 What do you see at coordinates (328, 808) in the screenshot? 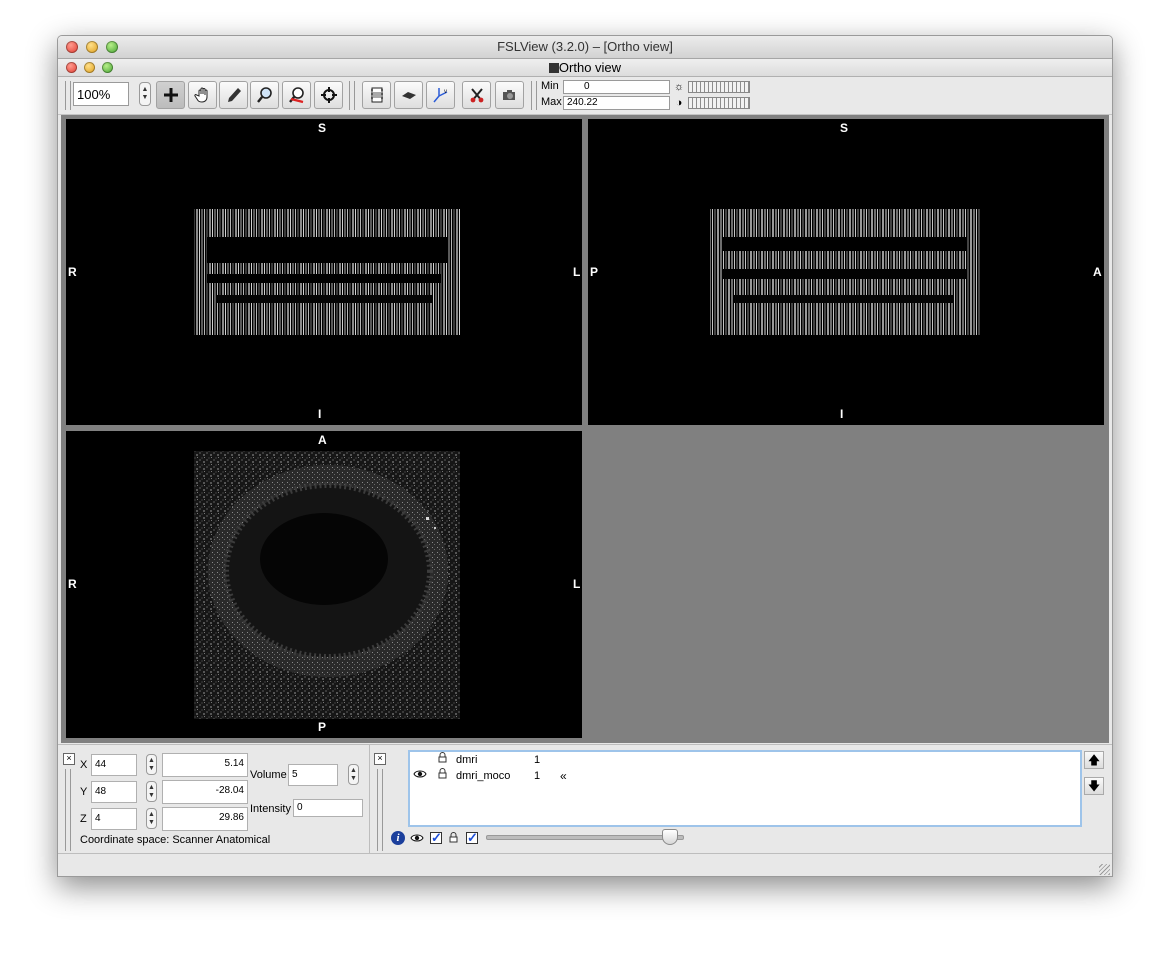
I see `intensity-value: 0` at bounding box center [328, 808].